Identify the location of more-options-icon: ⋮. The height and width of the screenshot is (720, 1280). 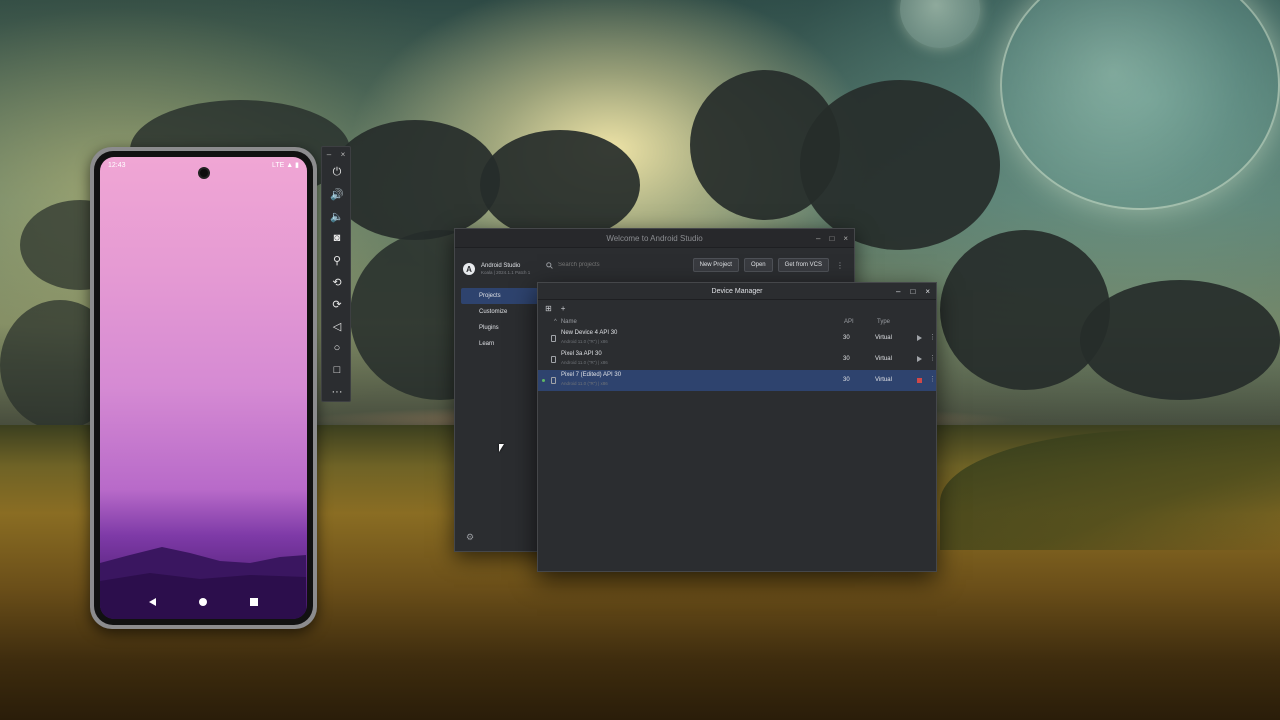
(840, 265).